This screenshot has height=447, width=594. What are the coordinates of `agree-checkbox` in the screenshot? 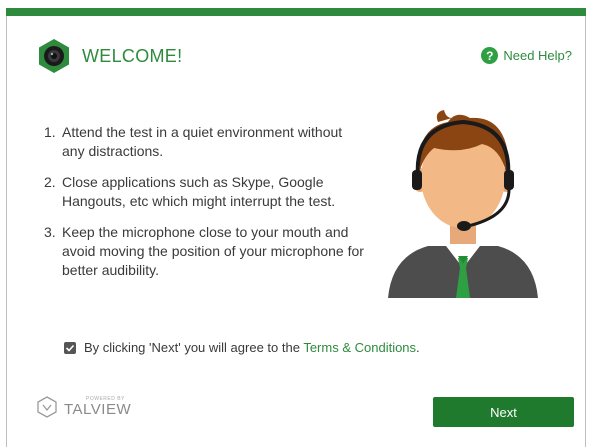 It's located at (70, 347).